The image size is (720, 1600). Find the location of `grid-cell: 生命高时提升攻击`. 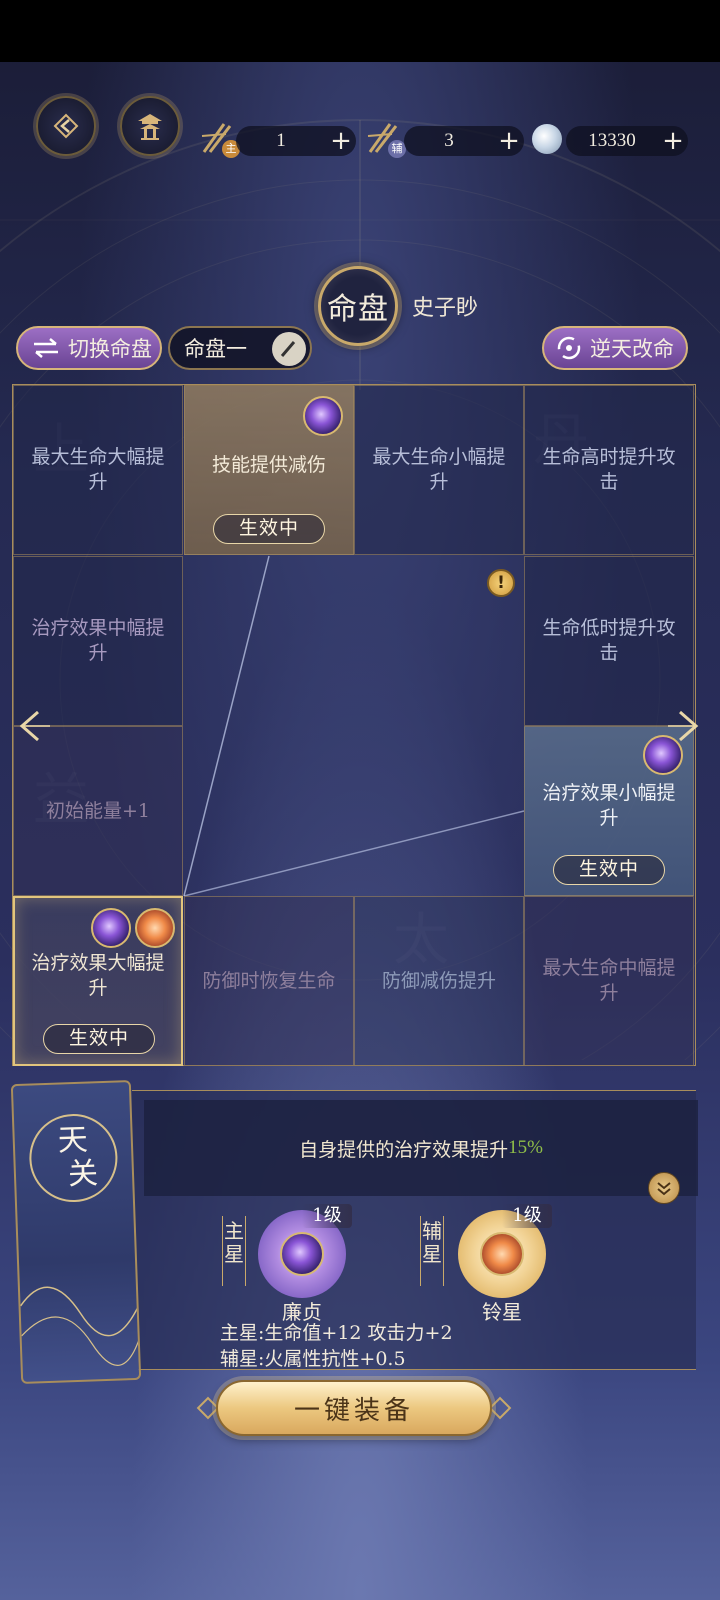

grid-cell: 生命高时提升攻击 is located at coordinates (609, 470).